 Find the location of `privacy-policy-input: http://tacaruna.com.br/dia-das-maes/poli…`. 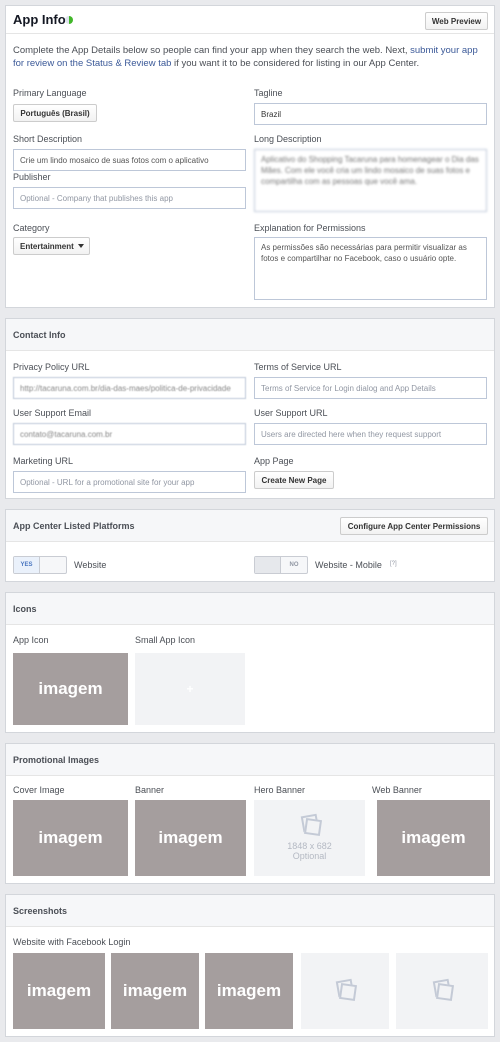

privacy-policy-input: http://tacaruna.com.br/dia-das-maes/poli… is located at coordinates (129, 388).